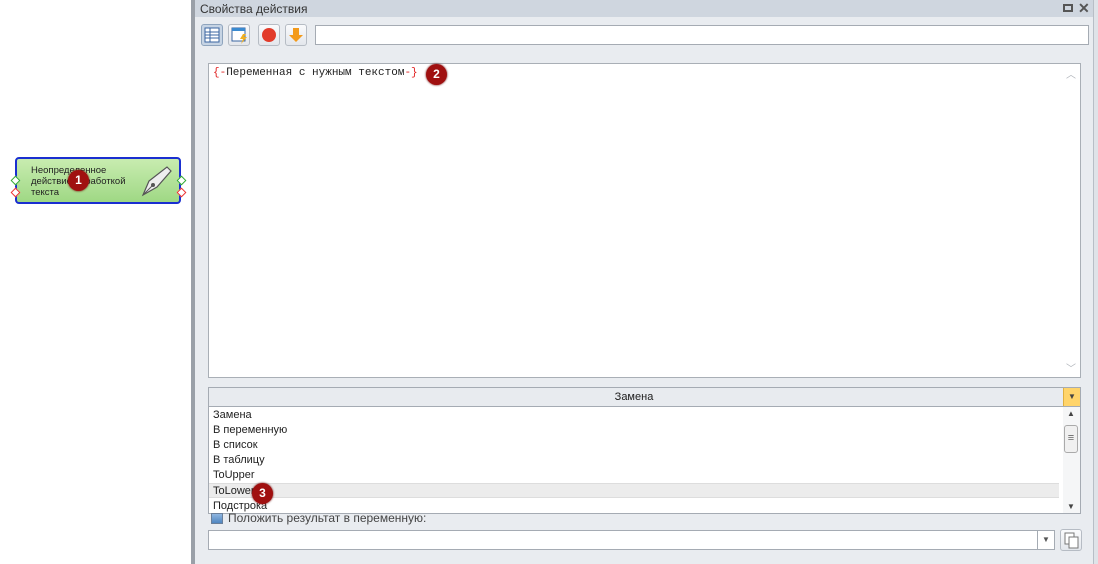 This screenshot has height=564, width=1098. What do you see at coordinates (638, 415) in the screenshot?
I see `list-item: Замена` at bounding box center [638, 415].